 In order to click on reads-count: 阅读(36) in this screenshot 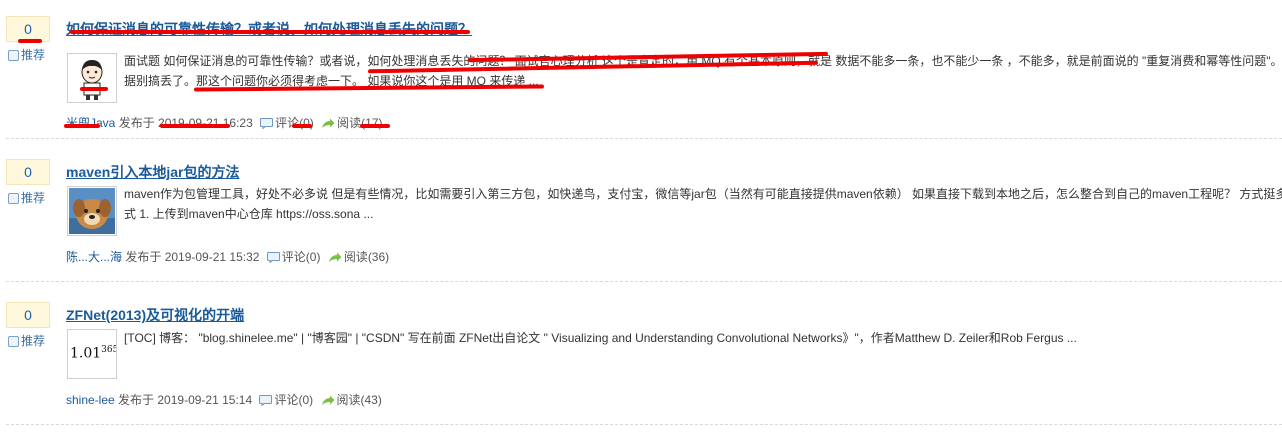, I will do `click(366, 257)`.